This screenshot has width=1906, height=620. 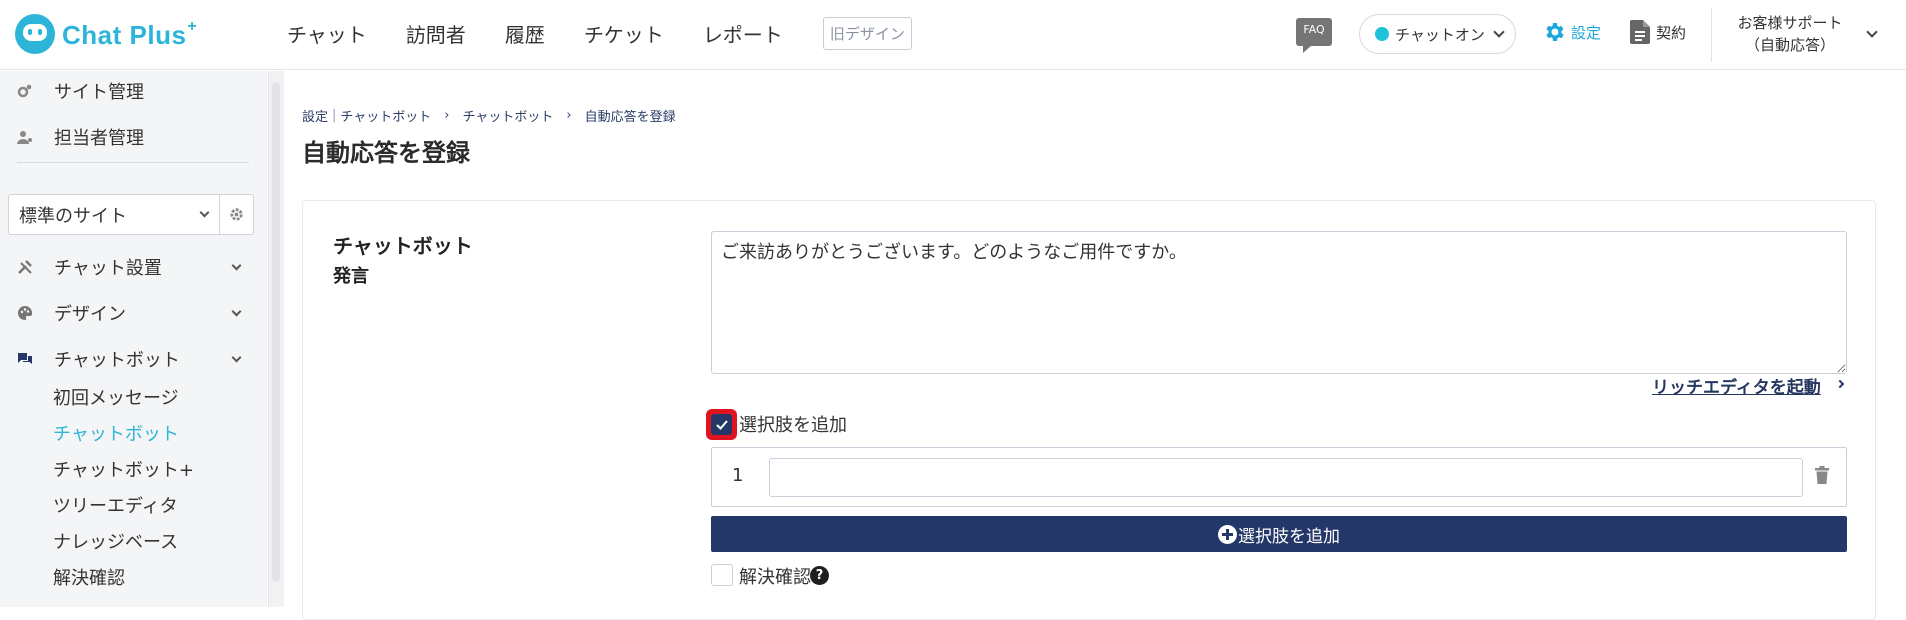 I want to click on breadcrumb-root: 設定, so click(x=315, y=115).